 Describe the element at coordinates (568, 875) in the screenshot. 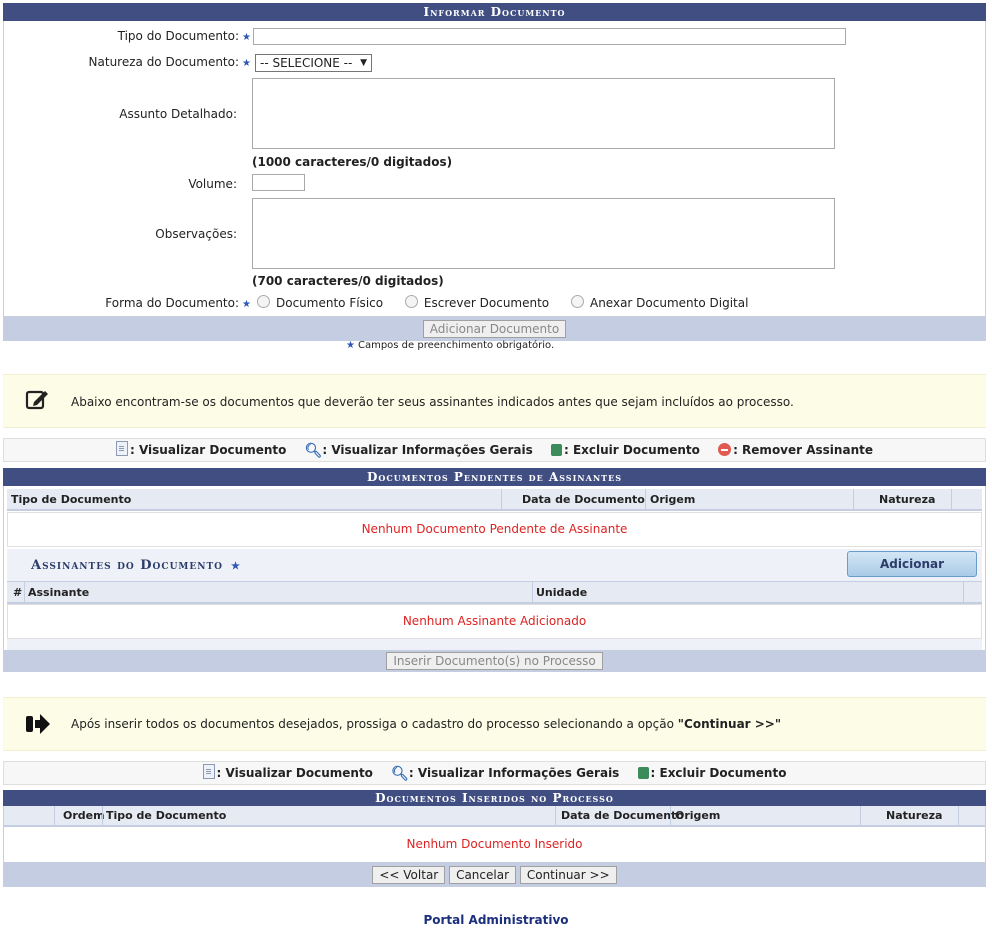

I see `continuar-button: Continuar >>` at that location.